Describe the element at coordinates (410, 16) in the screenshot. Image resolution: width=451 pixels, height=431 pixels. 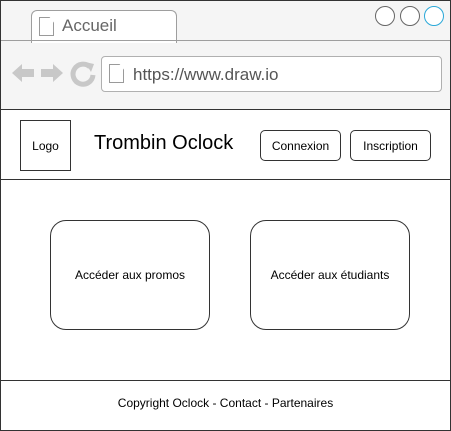
I see `window-maximize-button` at that location.